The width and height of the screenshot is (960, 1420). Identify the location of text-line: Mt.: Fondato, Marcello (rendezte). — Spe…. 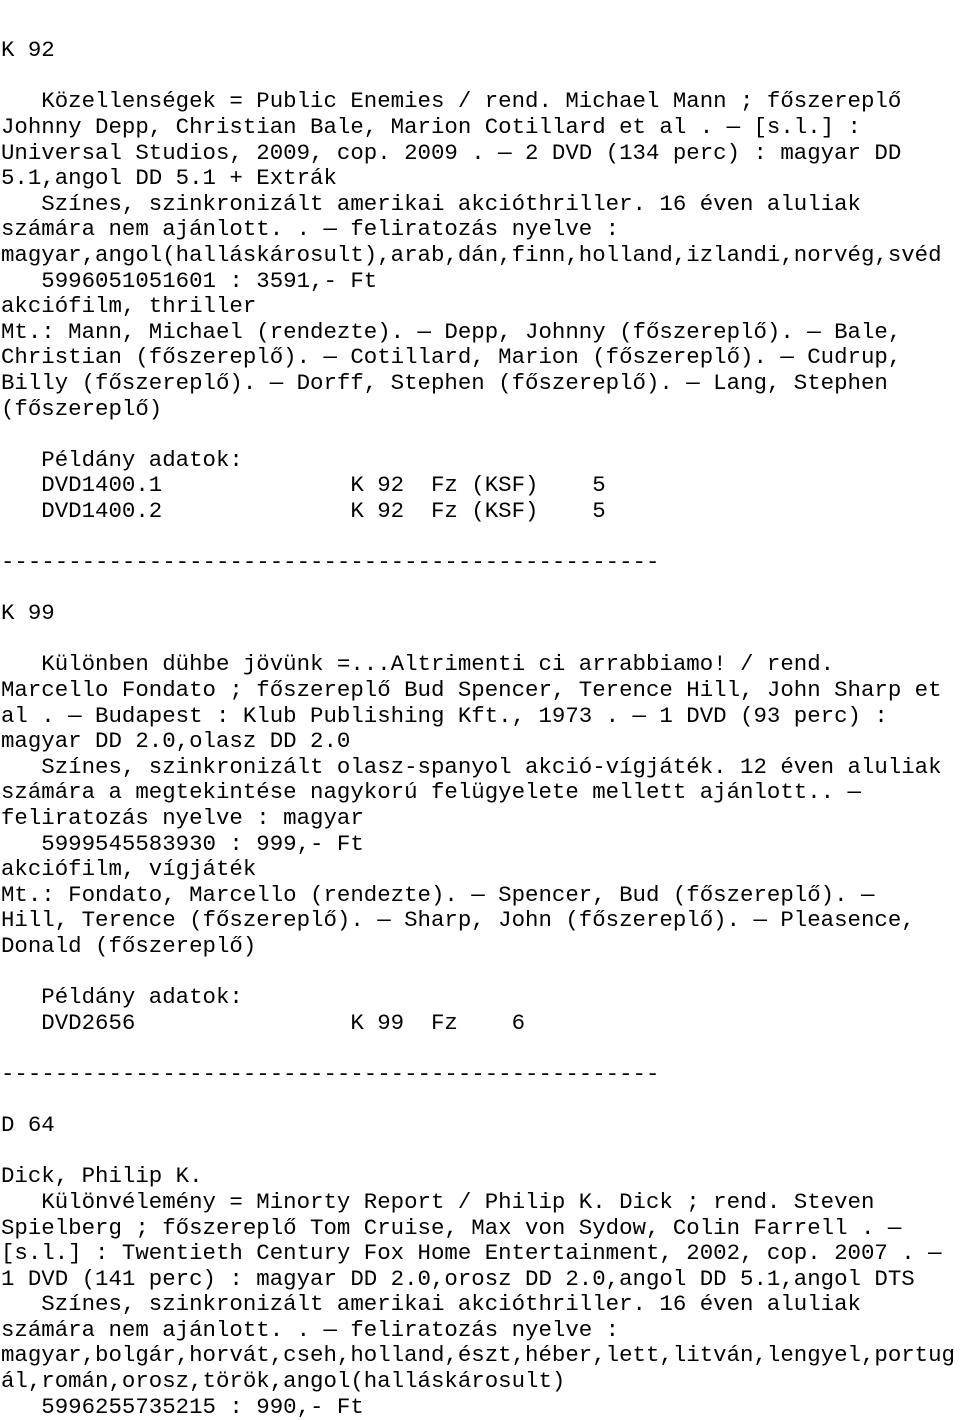
(438, 894).